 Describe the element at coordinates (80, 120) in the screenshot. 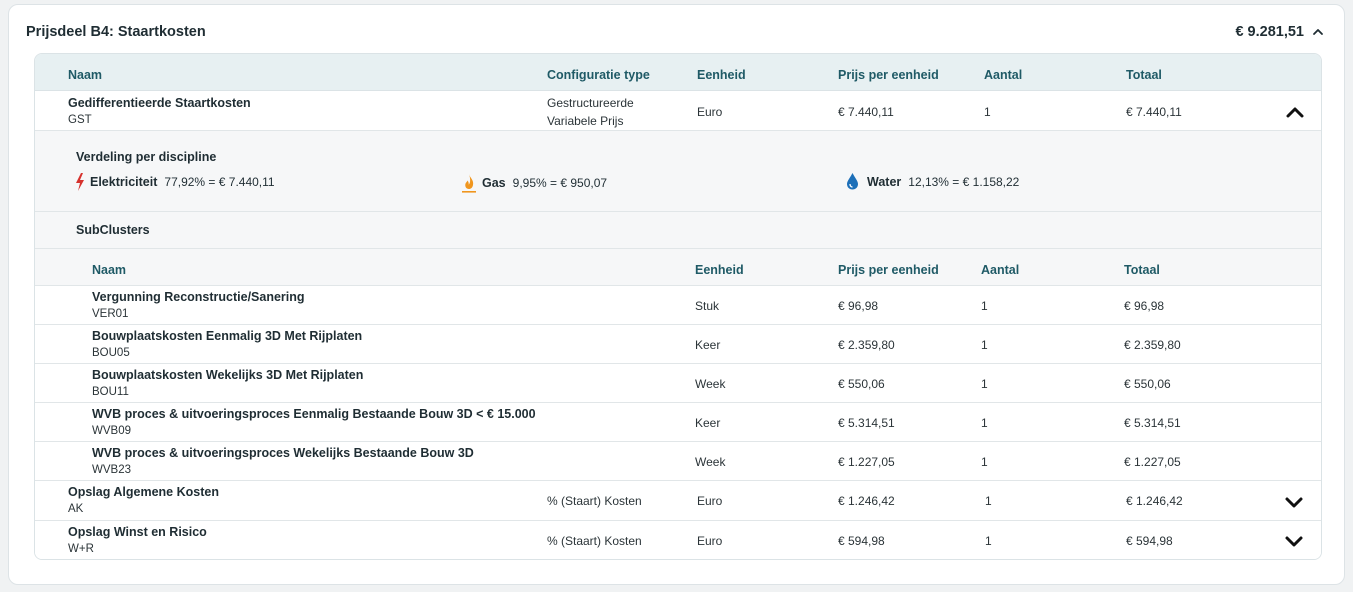

I see `row-code: GST` at that location.